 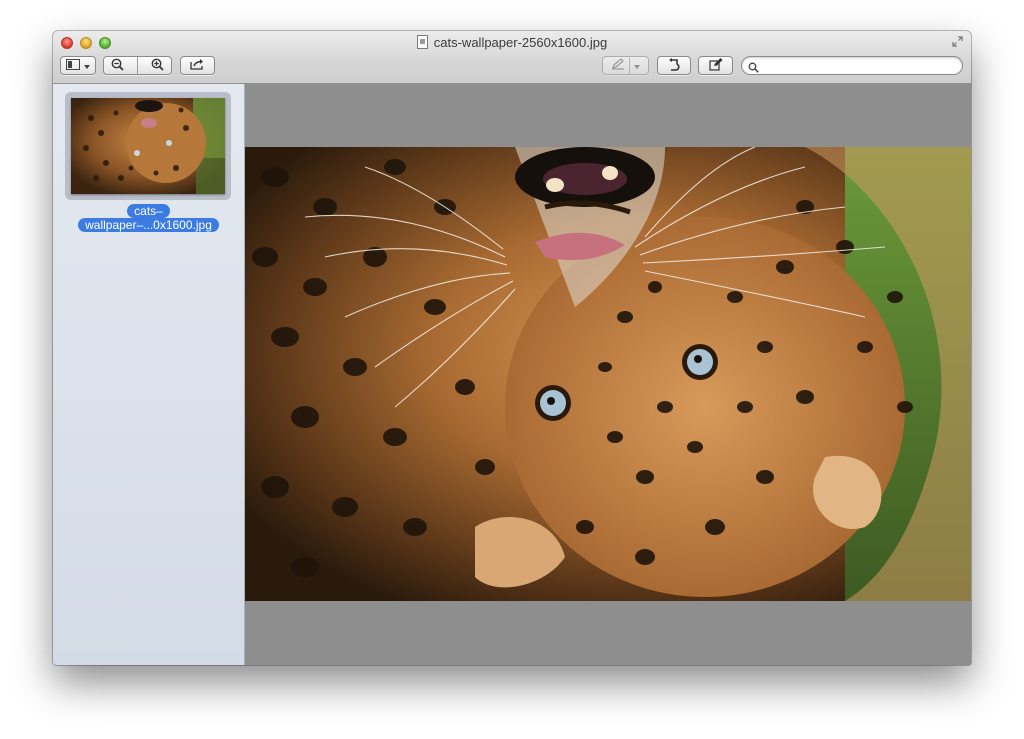 What do you see at coordinates (149, 374) in the screenshot?
I see `thumbnail-sidebar: cats– wallpaper–...0x1600.jpg` at bounding box center [149, 374].